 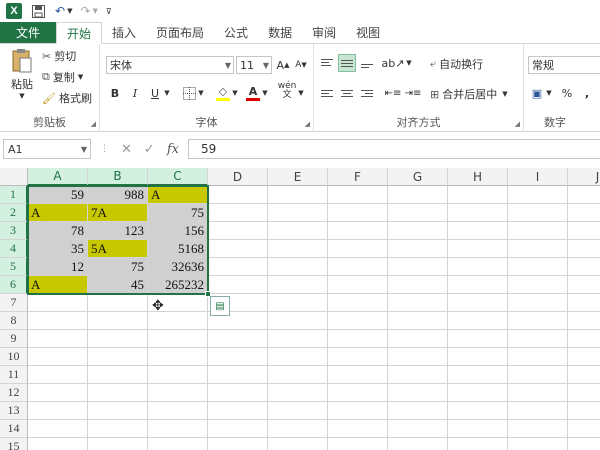 I want to click on cell-i1, so click(x=538, y=195).